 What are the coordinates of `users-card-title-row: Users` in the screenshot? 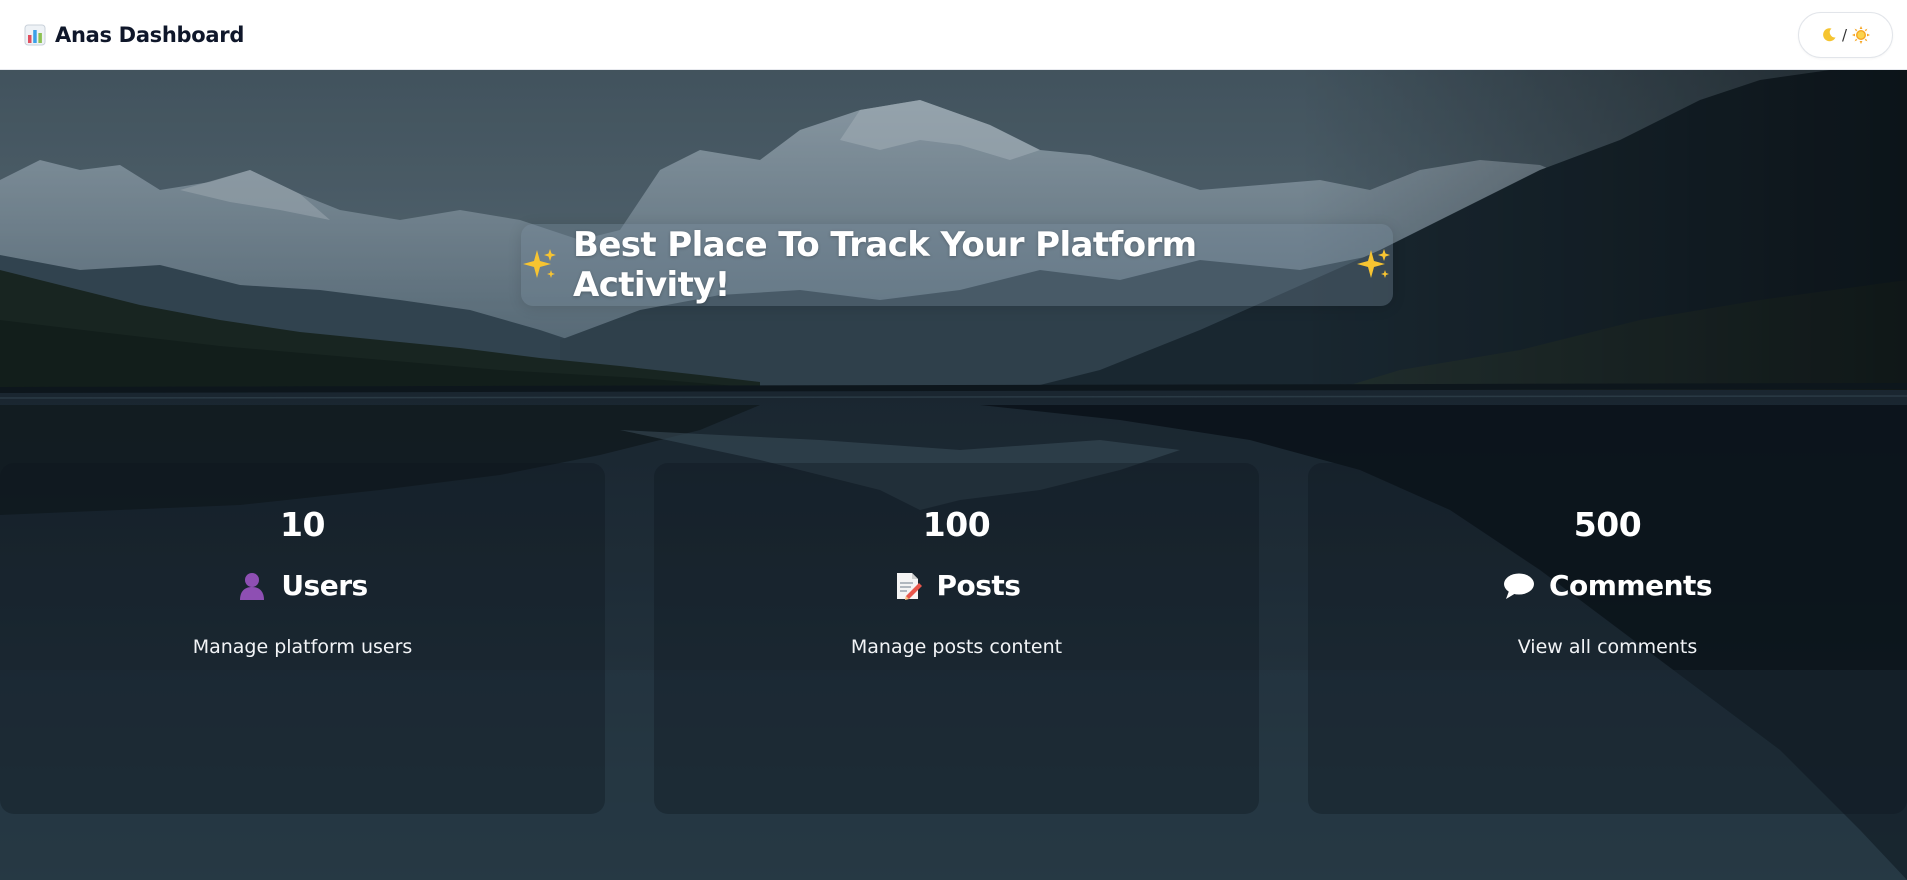 It's located at (302, 585).